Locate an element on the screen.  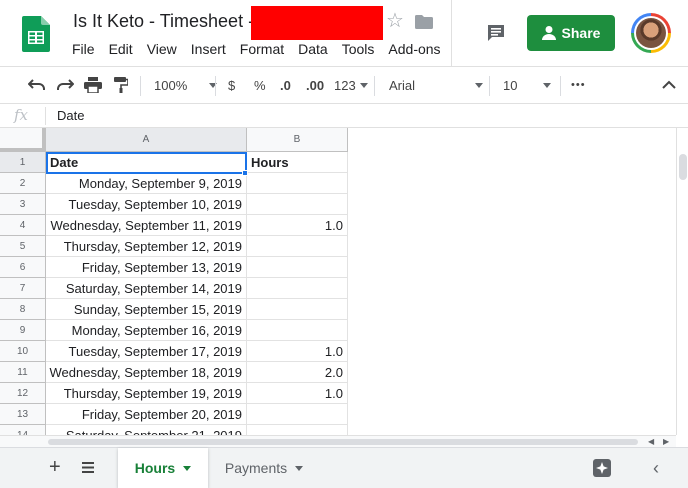
lock-icon is located at coordinates (548, 33).